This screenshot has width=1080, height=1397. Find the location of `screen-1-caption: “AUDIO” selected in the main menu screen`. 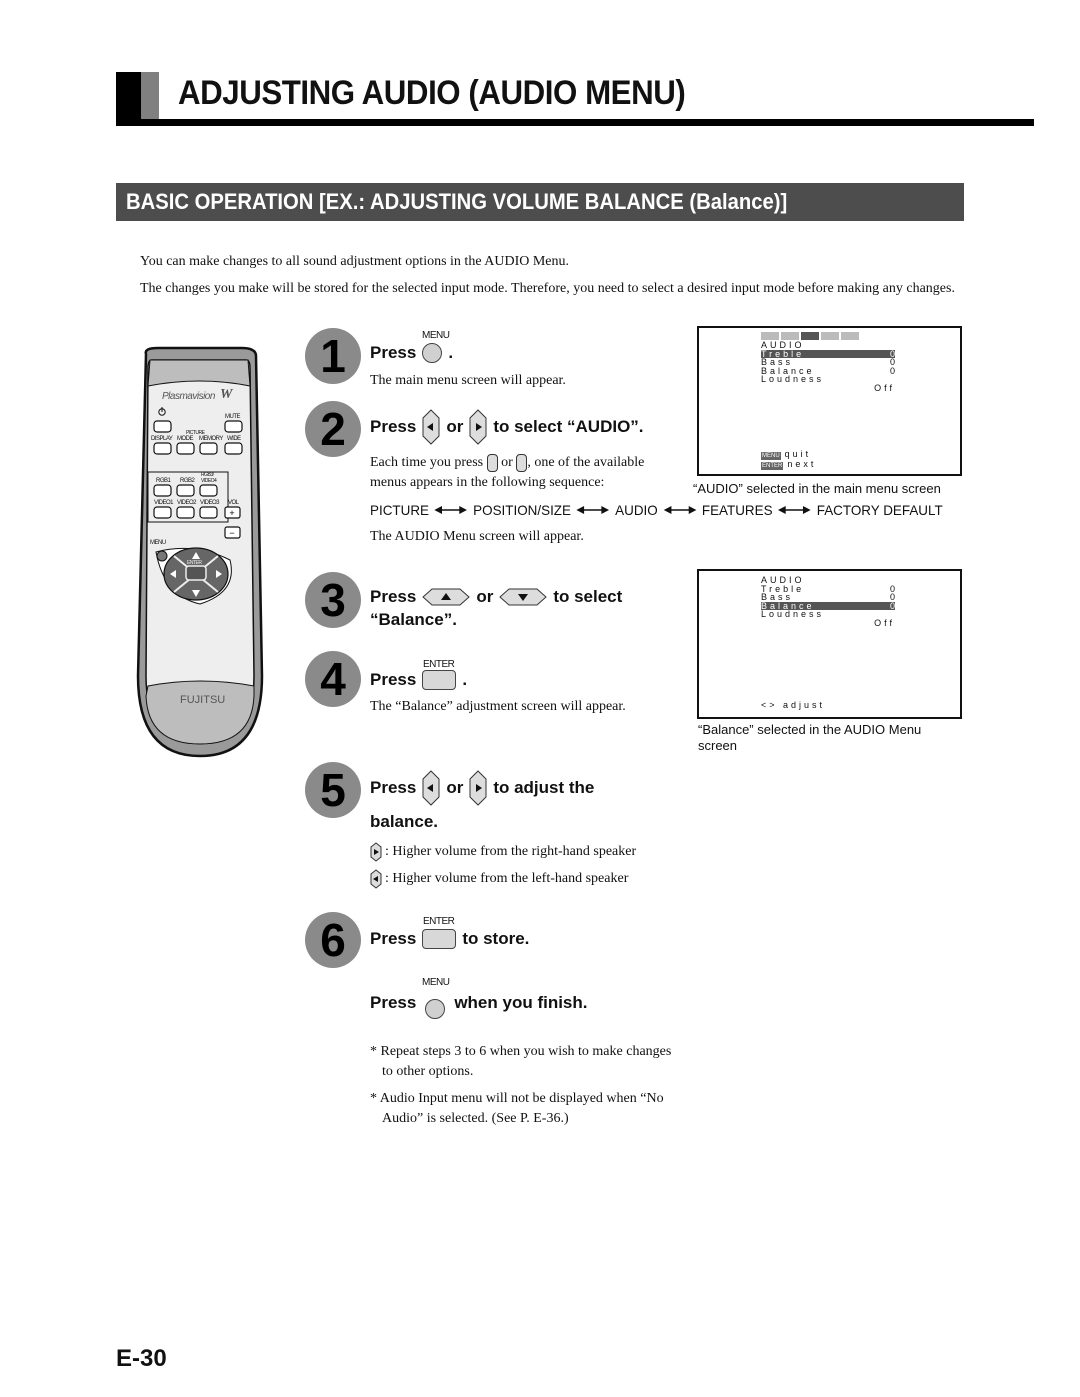

screen-1-caption: “AUDIO” selected in the main menu screen is located at coordinates (817, 488).